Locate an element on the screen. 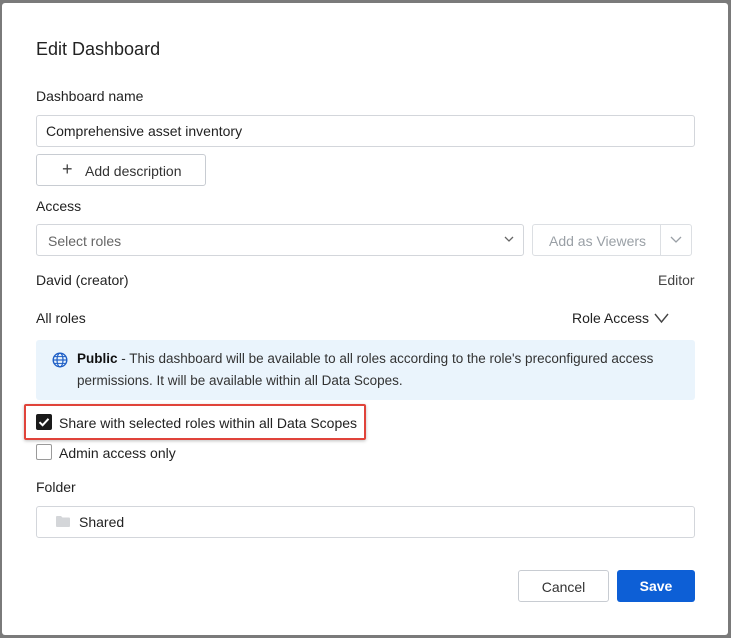 The width and height of the screenshot is (731, 638). role-access-label: Role Access is located at coordinates (611, 318).